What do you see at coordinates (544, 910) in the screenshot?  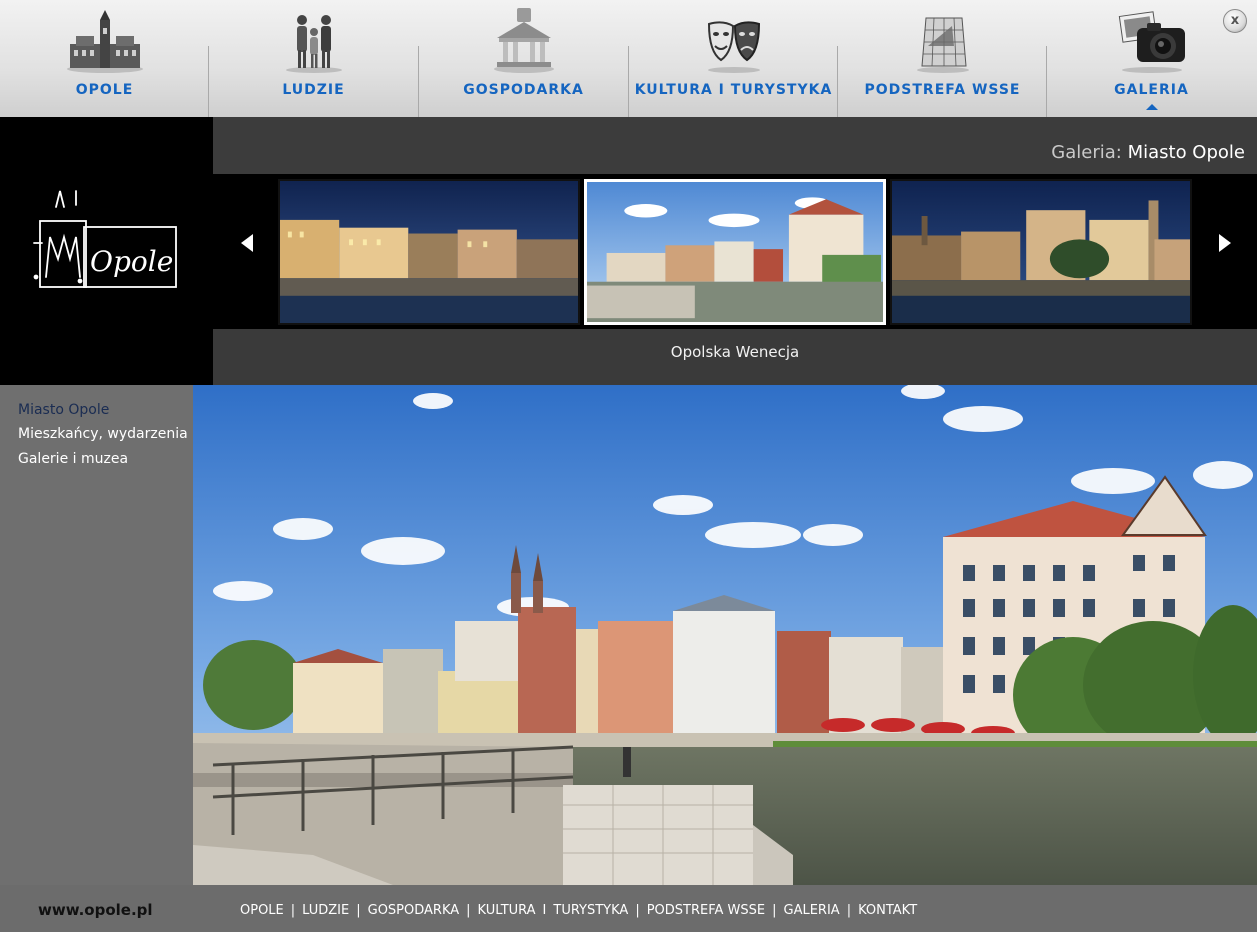 I see `footer-separator: I` at bounding box center [544, 910].